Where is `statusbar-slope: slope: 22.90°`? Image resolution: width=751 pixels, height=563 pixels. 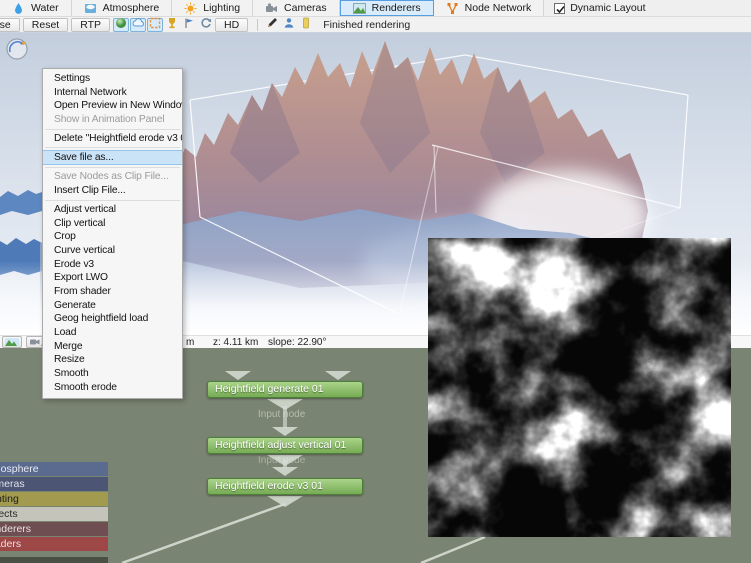
statusbar-slope: slope: 22.90° is located at coordinates (297, 342).